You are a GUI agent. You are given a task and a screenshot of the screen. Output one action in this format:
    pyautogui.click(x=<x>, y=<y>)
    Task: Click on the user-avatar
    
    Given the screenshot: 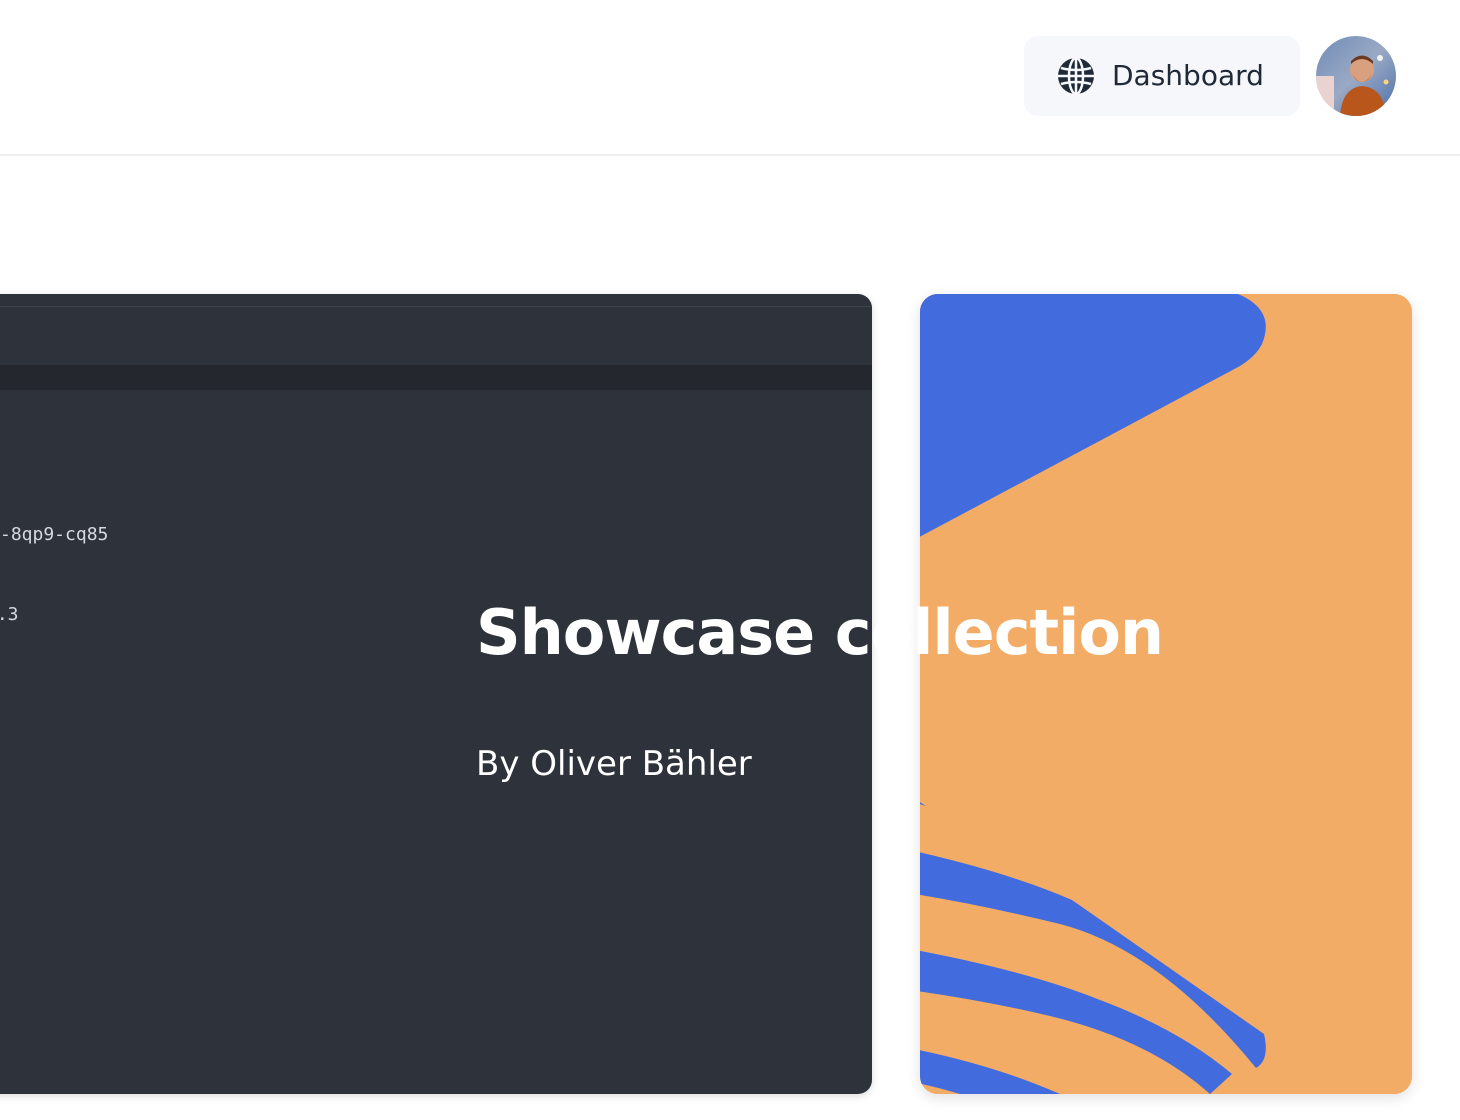 What is the action you would take?
    pyautogui.click(x=1356, y=76)
    